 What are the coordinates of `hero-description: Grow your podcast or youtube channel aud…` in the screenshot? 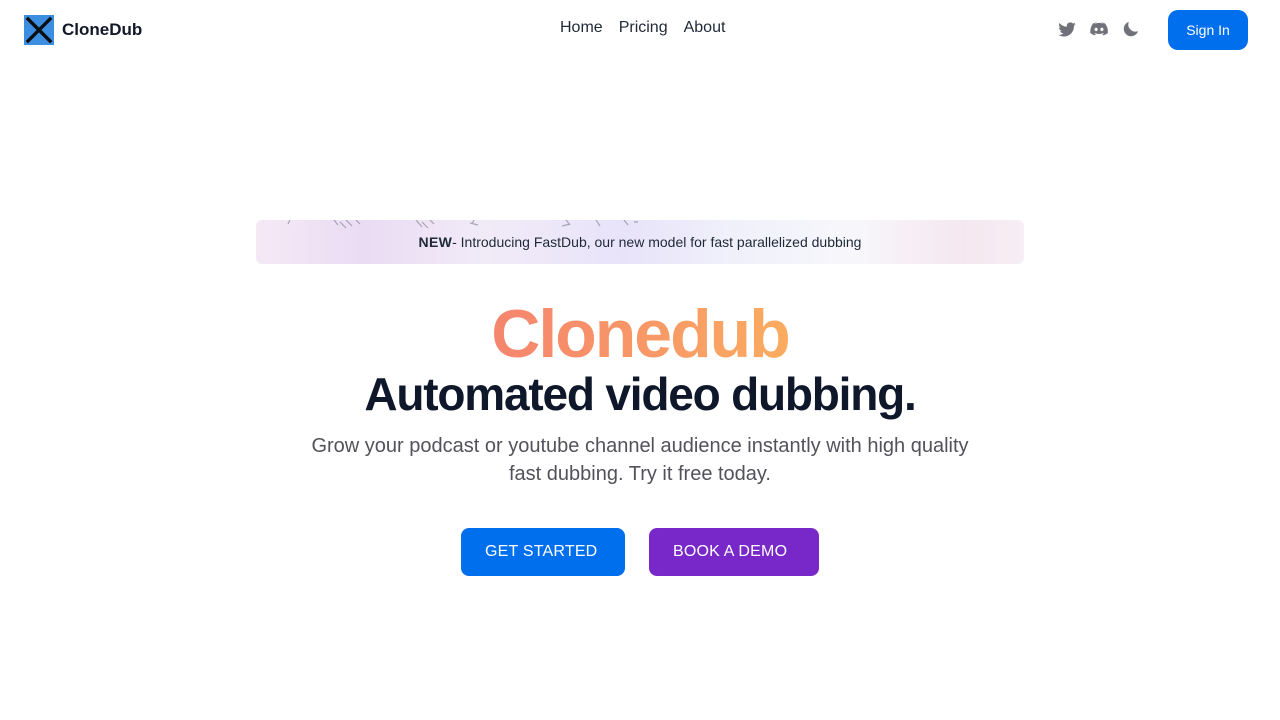 It's located at (640, 460).